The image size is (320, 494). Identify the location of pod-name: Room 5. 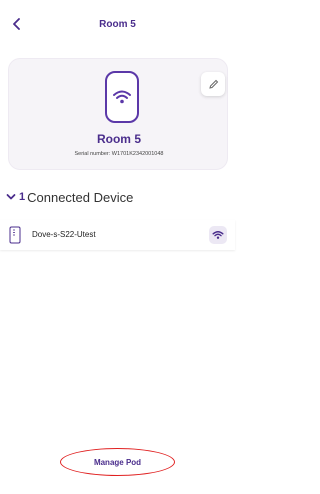
(118, 139).